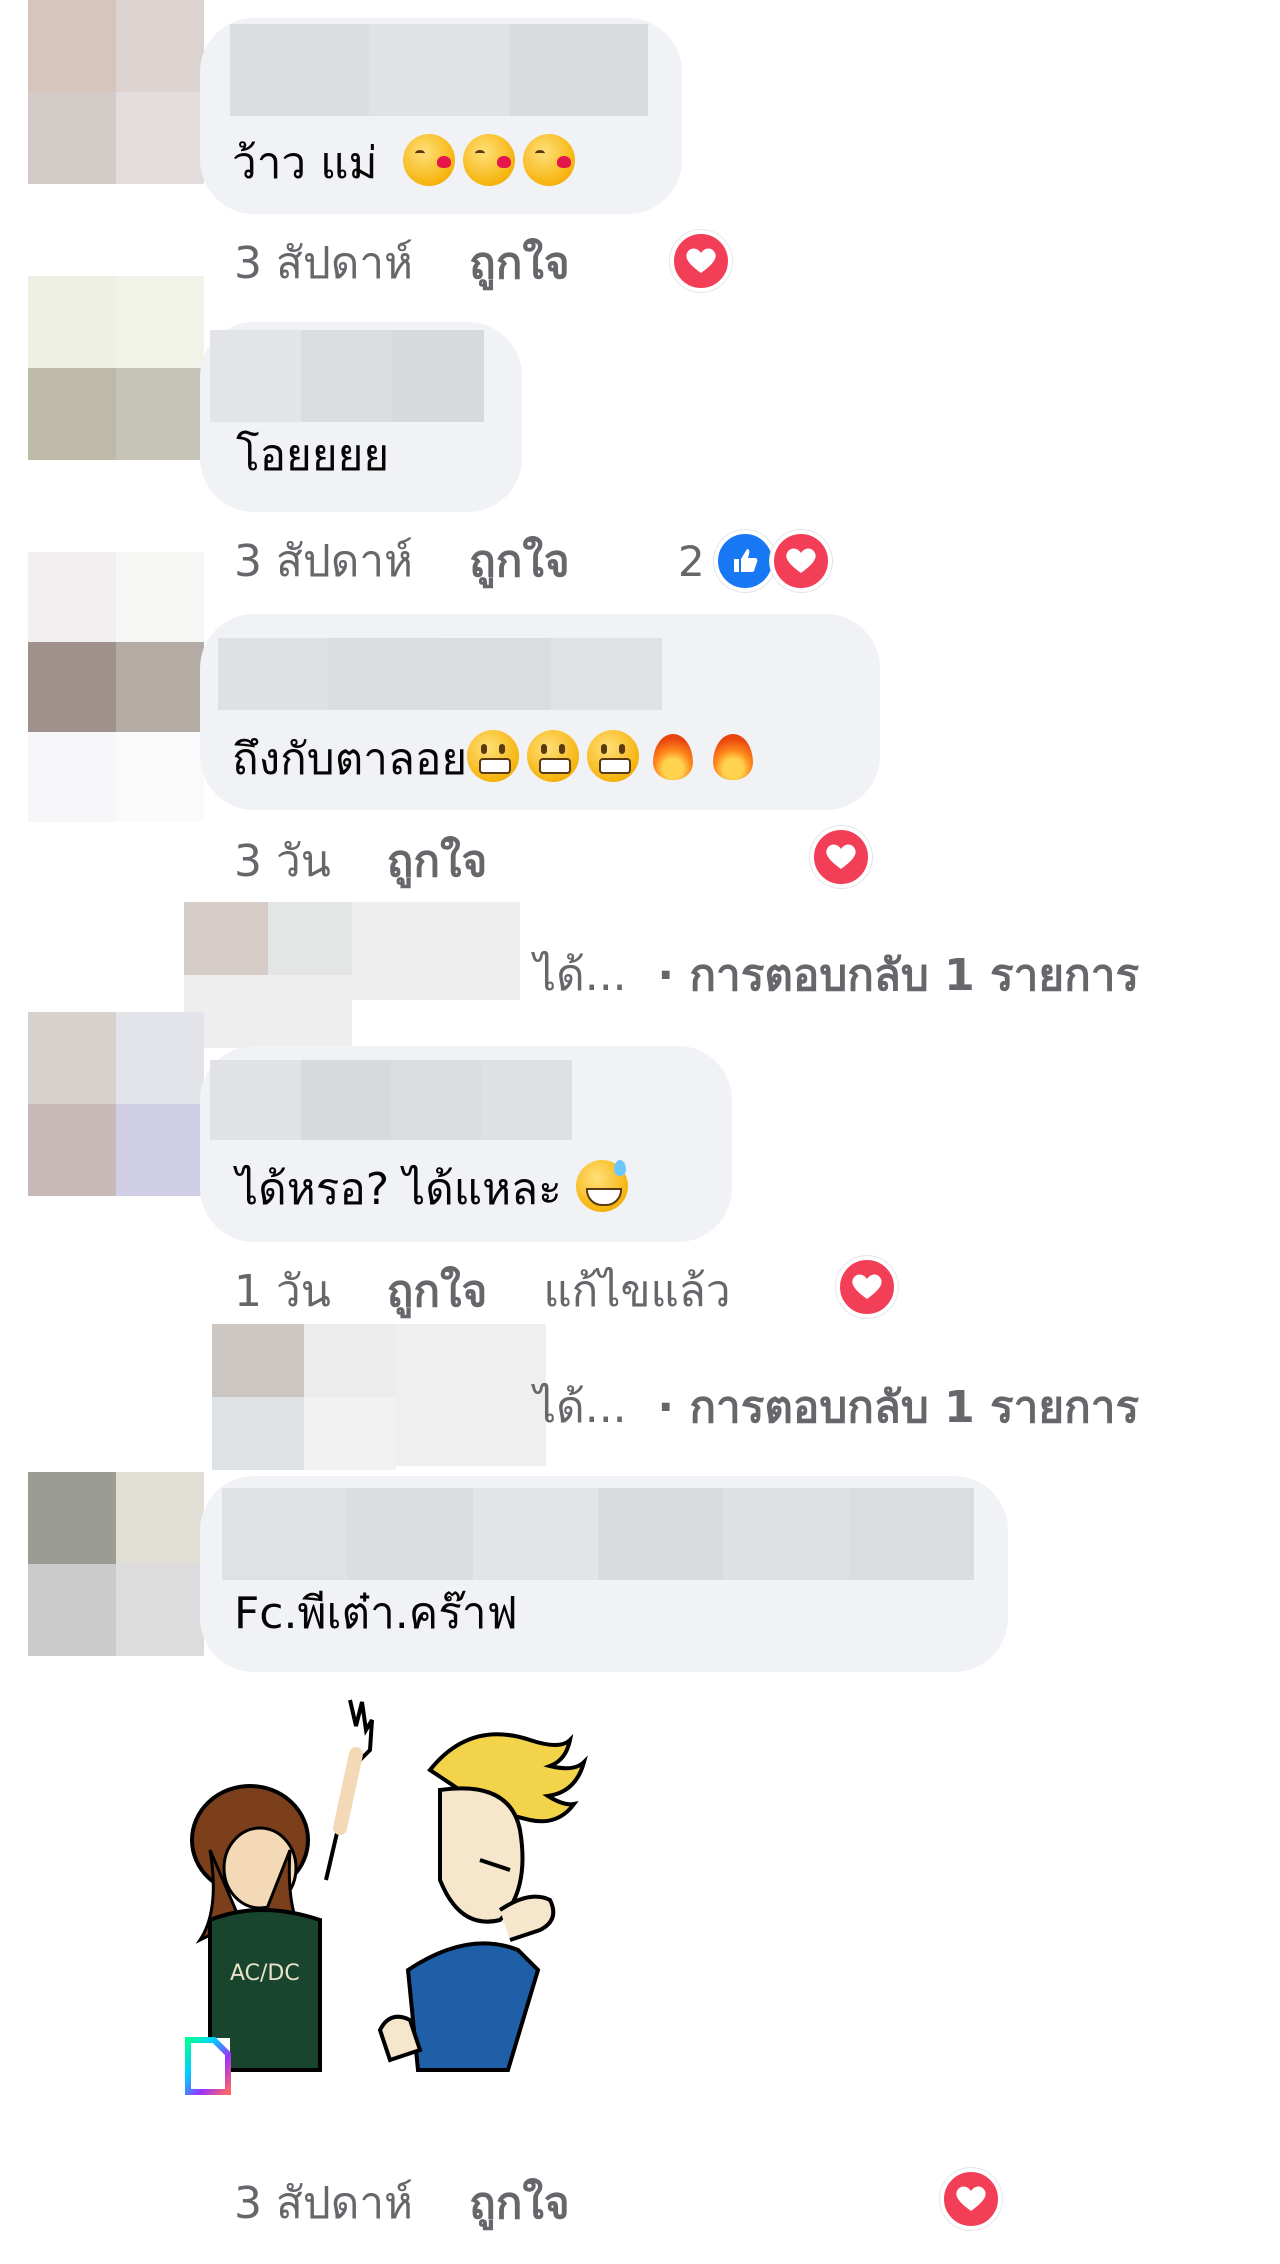 This screenshot has height=2264, width=1280. Describe the element at coordinates (636, 1291) in the screenshot. I see `edited-label: แก้ไขแล้ว` at that location.